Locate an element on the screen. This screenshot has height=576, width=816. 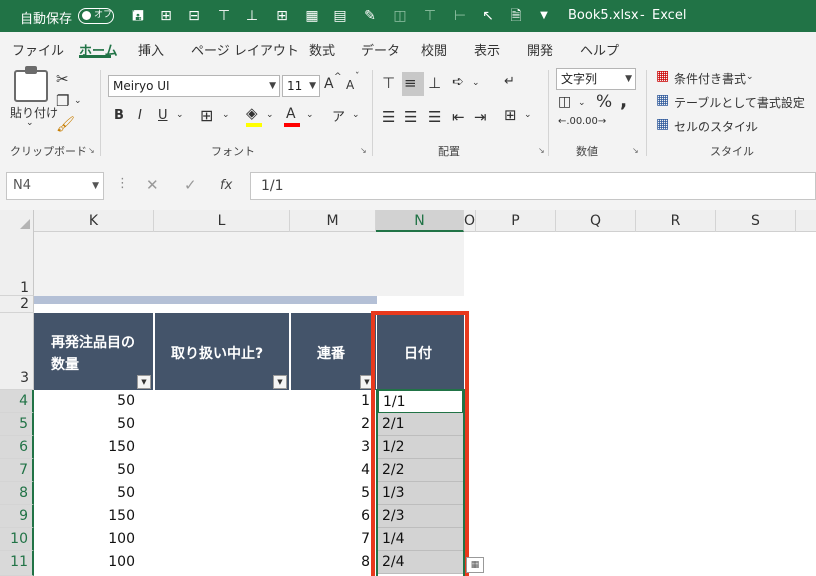
cell-serial: 1 is located at coordinates (333, 401).